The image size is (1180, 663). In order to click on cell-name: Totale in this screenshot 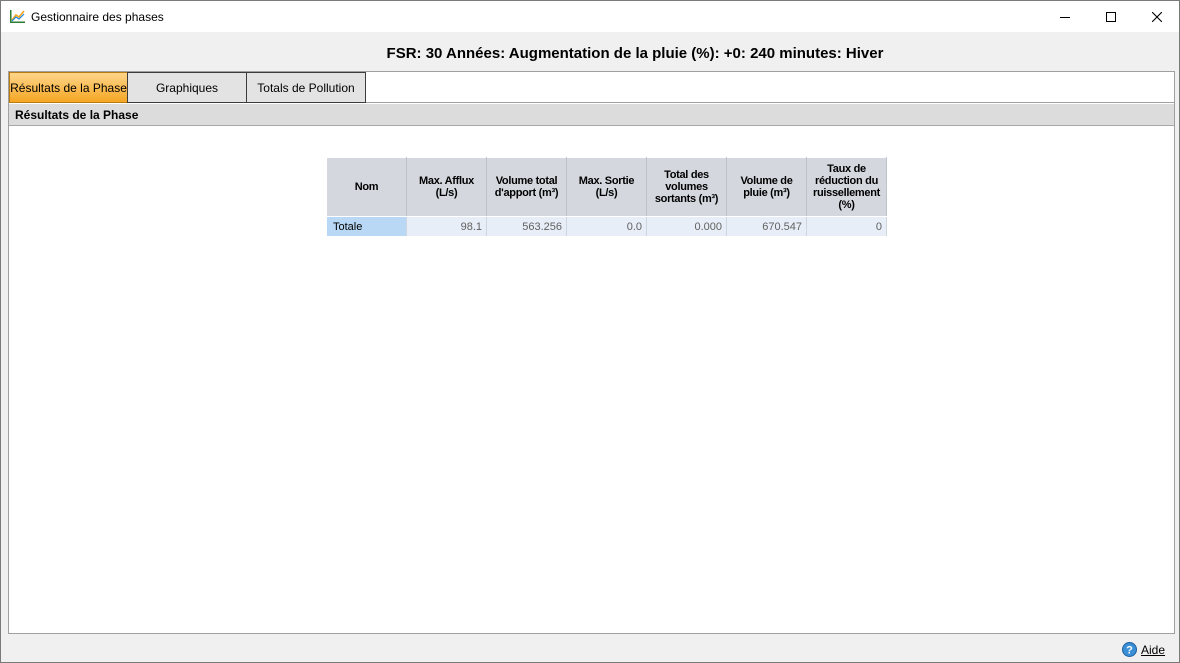, I will do `click(366, 226)`.